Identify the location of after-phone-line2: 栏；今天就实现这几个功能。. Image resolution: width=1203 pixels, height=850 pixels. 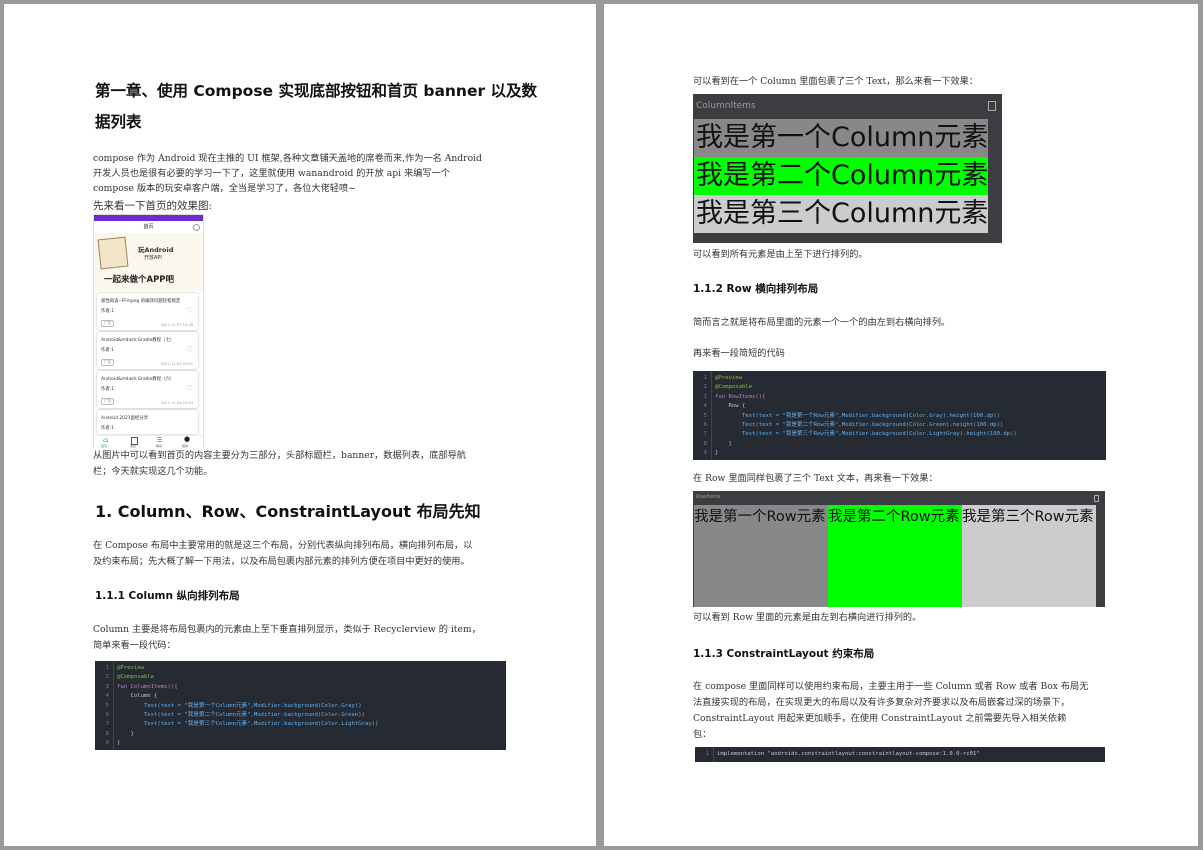
(153, 471).